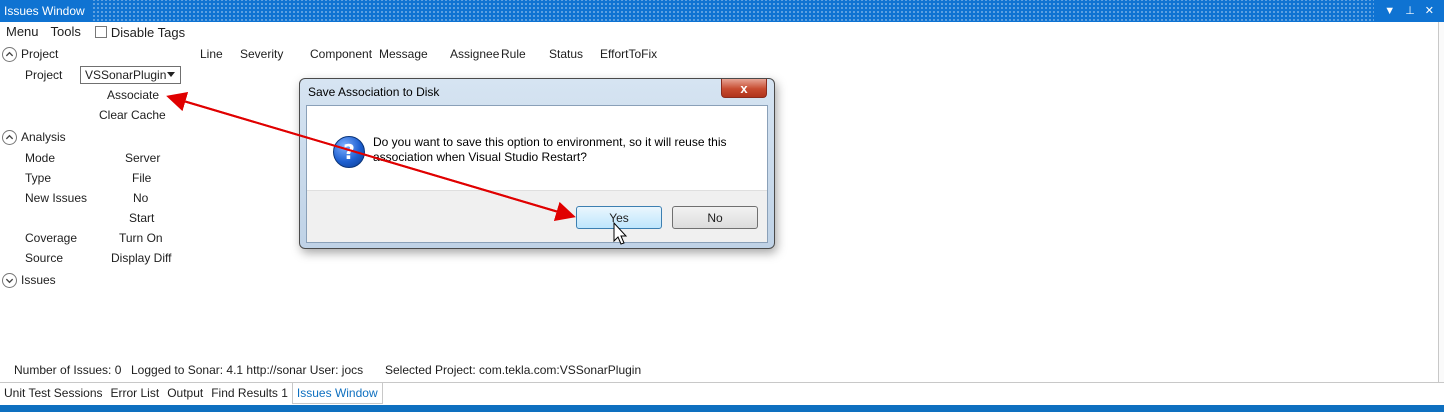 The width and height of the screenshot is (1444, 412). Describe the element at coordinates (403, 54) in the screenshot. I see `column-header-message: Message` at that location.